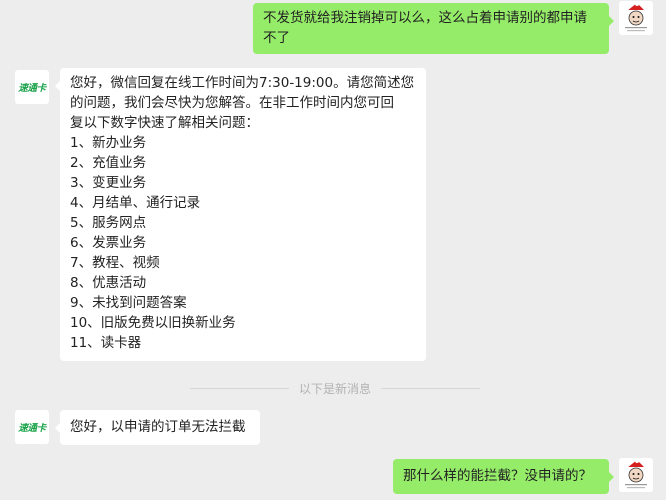 The height and width of the screenshot is (500, 666). I want to click on menu-option-line: 2、充值业务, so click(108, 163).